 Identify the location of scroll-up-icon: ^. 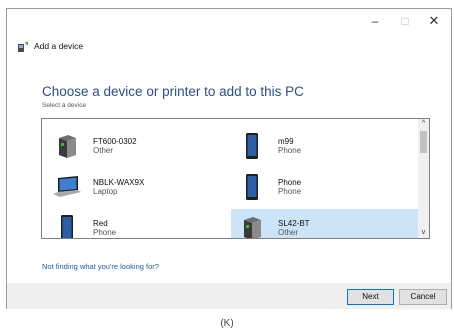
(423, 124).